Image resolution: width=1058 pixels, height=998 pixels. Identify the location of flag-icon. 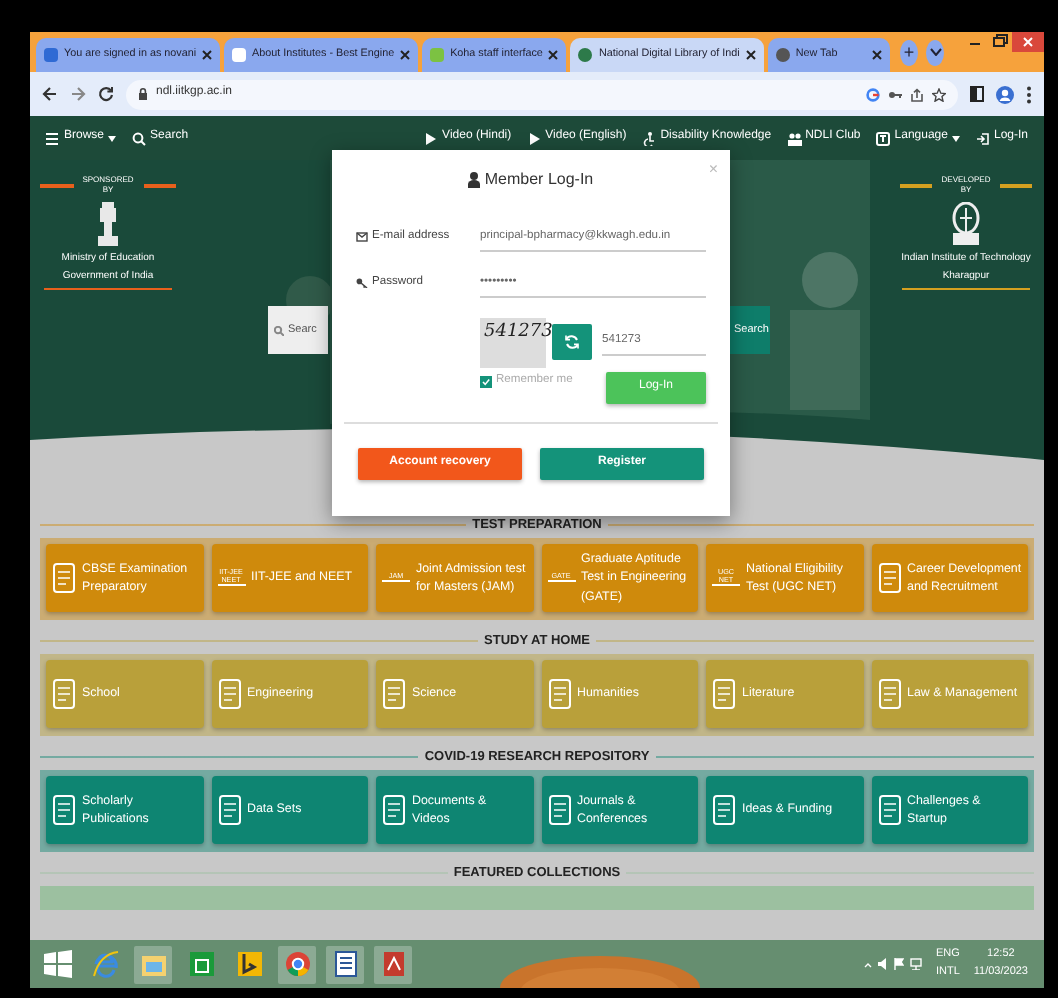
(898, 964).